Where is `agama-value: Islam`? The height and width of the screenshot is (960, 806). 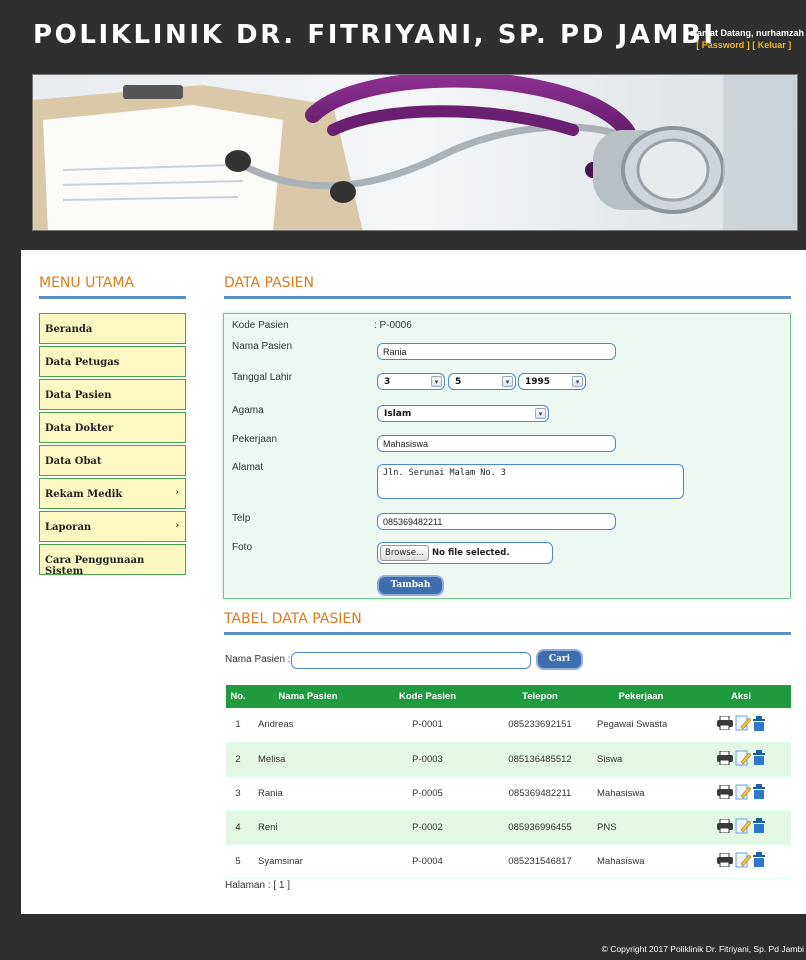
agama-value: Islam is located at coordinates (398, 414).